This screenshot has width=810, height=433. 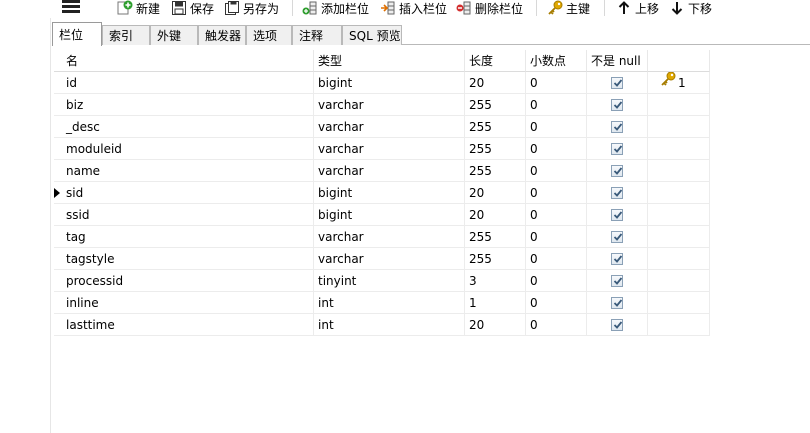 I want to click on new-button: 新建, so click(x=138, y=8).